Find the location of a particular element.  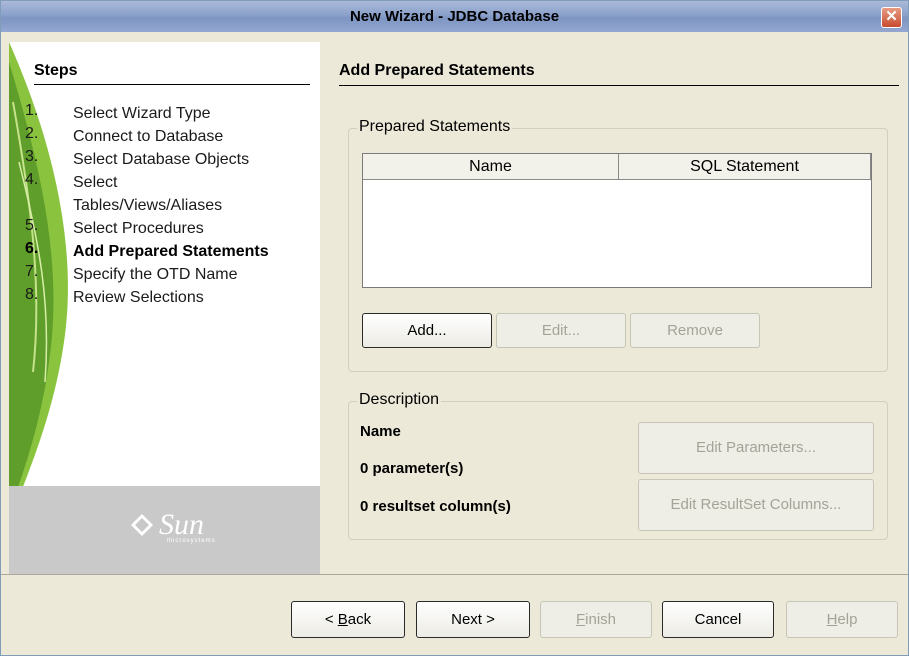

step-item: 1. Select Wizard Type is located at coordinates (170, 113).